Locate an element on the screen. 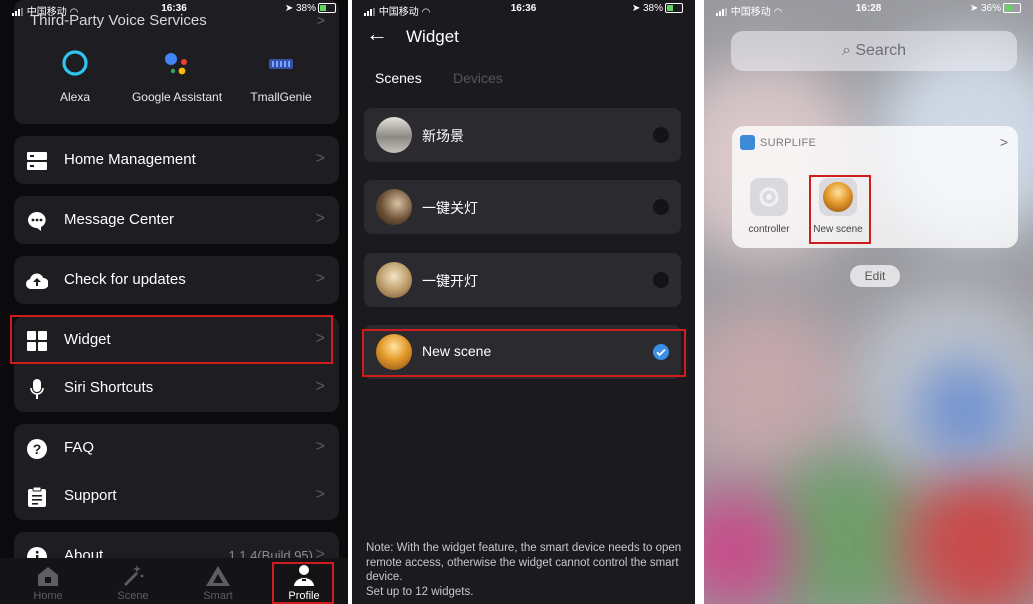 The height and width of the screenshot is (604, 1033). tmall-genie-button: TmallGenie is located at coordinates (281, 75).